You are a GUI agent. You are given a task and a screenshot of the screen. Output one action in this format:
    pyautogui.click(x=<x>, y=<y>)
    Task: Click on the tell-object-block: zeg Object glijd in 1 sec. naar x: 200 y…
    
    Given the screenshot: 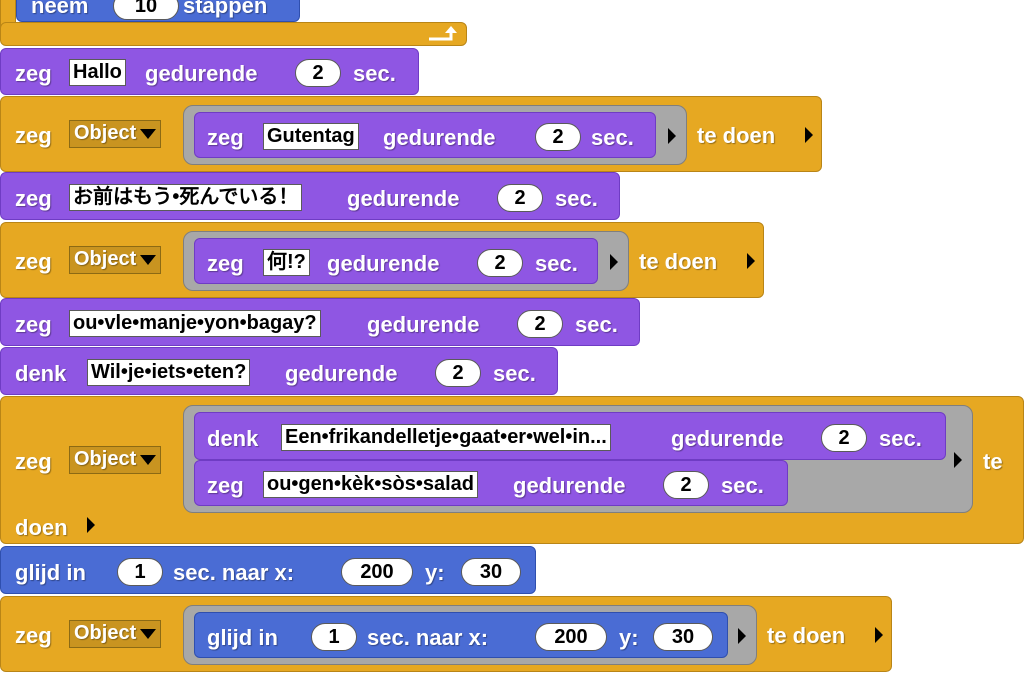 What is the action you would take?
    pyautogui.click(x=446, y=634)
    